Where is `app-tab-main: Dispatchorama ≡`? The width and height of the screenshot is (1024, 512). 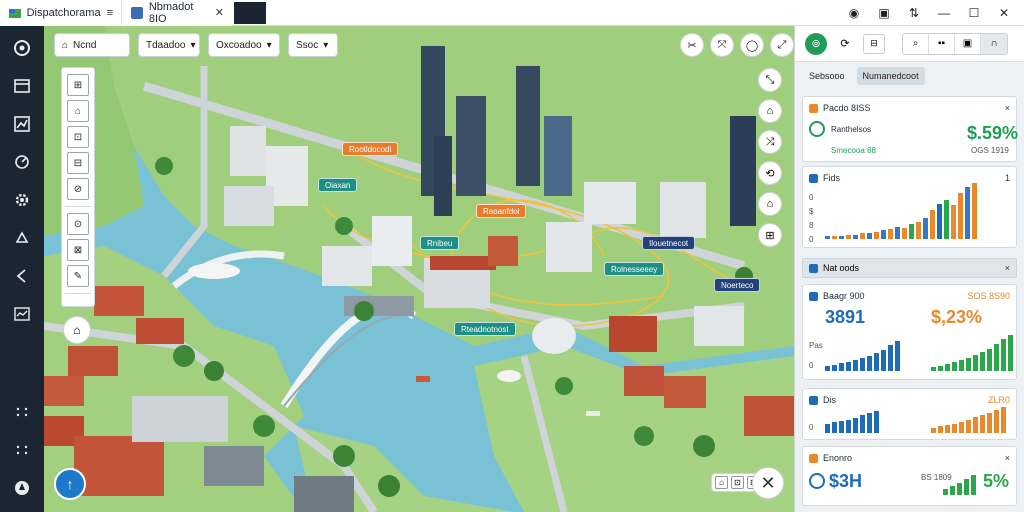
app-tab-main: Dispatchorama ≡ is located at coordinates (61, 13).